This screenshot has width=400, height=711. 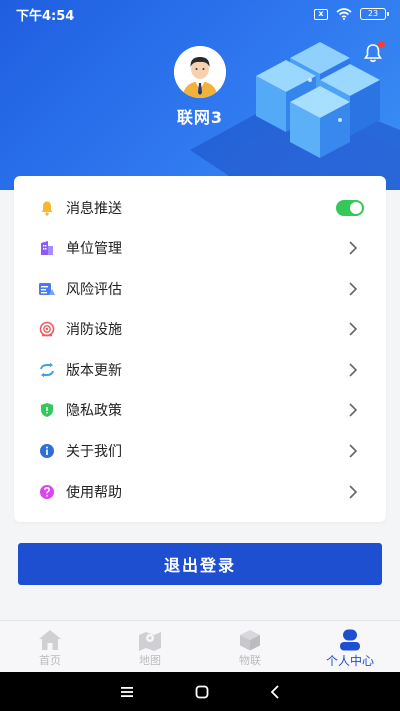 I want to click on tab-profile: 个人中心, so click(x=350, y=647).